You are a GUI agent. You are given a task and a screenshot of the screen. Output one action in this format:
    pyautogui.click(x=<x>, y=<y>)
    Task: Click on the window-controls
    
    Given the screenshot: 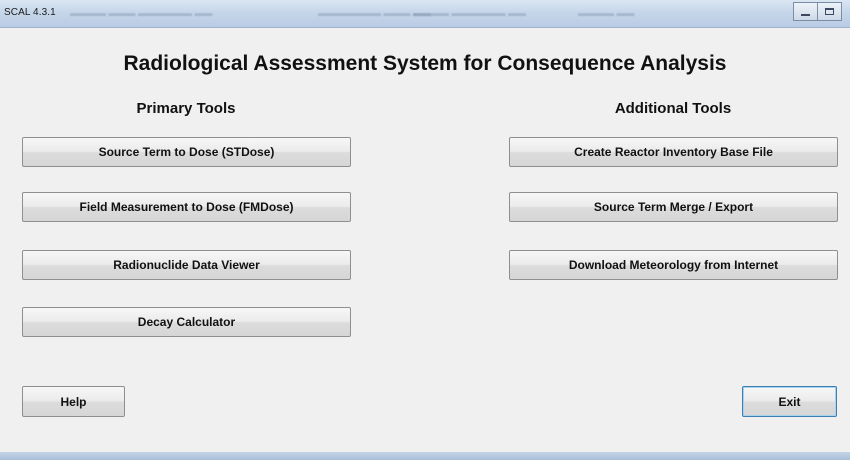 What is the action you would take?
    pyautogui.click(x=817, y=11)
    